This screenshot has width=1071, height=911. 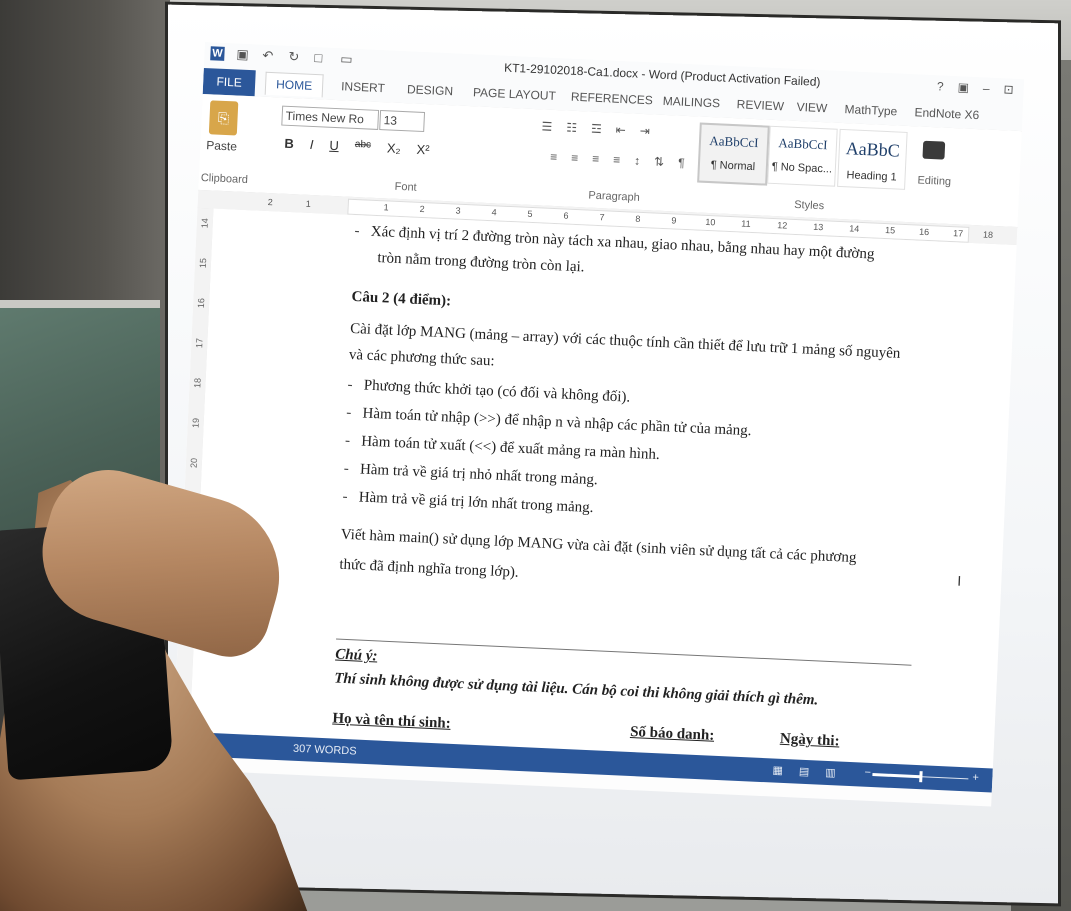 What do you see at coordinates (394, 148) in the screenshot?
I see `subscript-button: X₂` at bounding box center [394, 148].